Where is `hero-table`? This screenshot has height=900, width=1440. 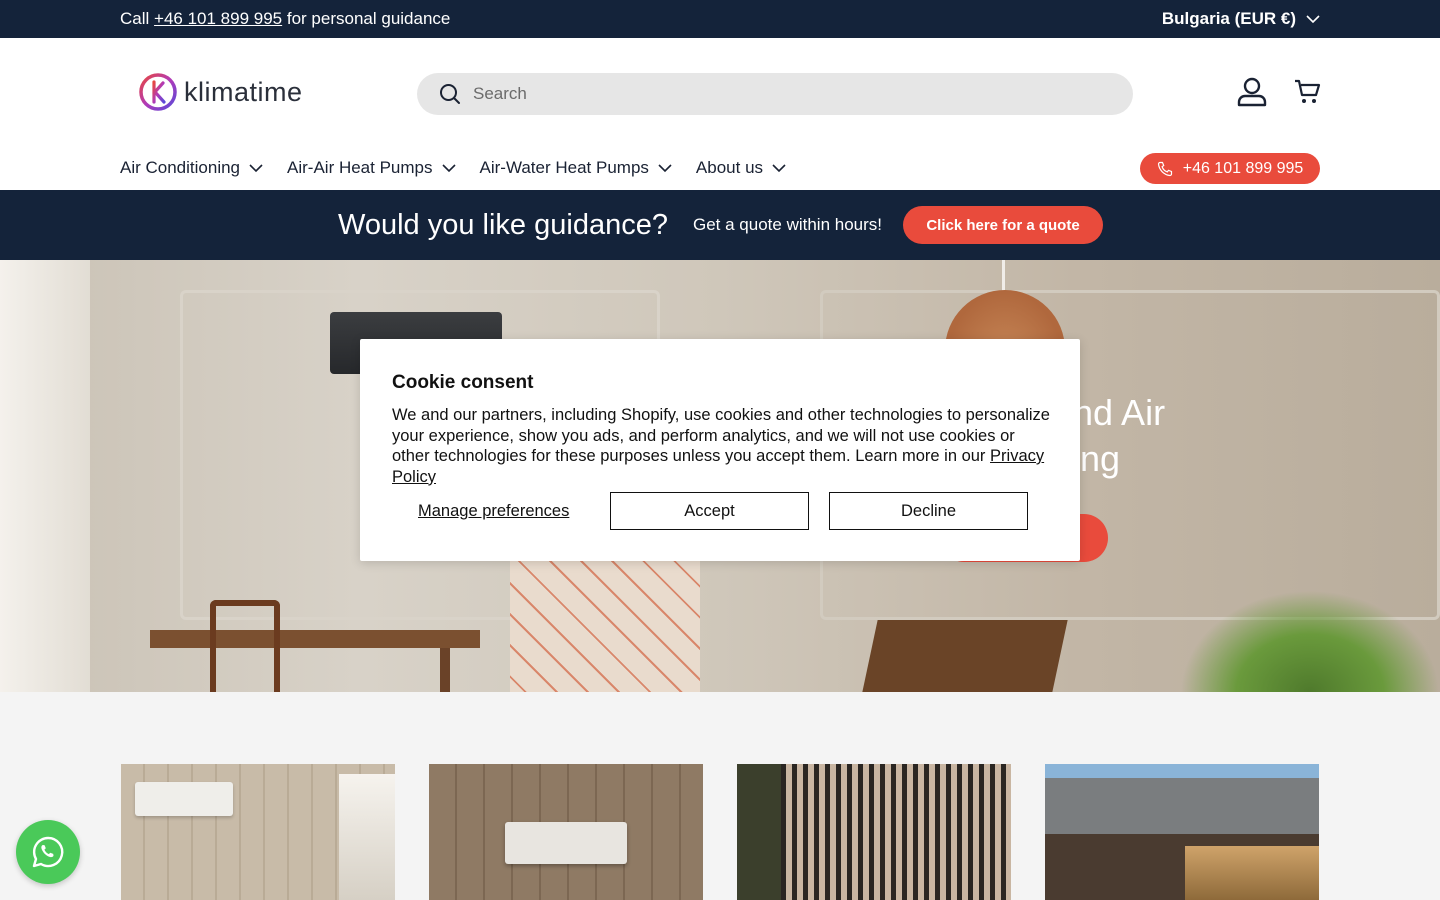
hero-table is located at coordinates (965, 656).